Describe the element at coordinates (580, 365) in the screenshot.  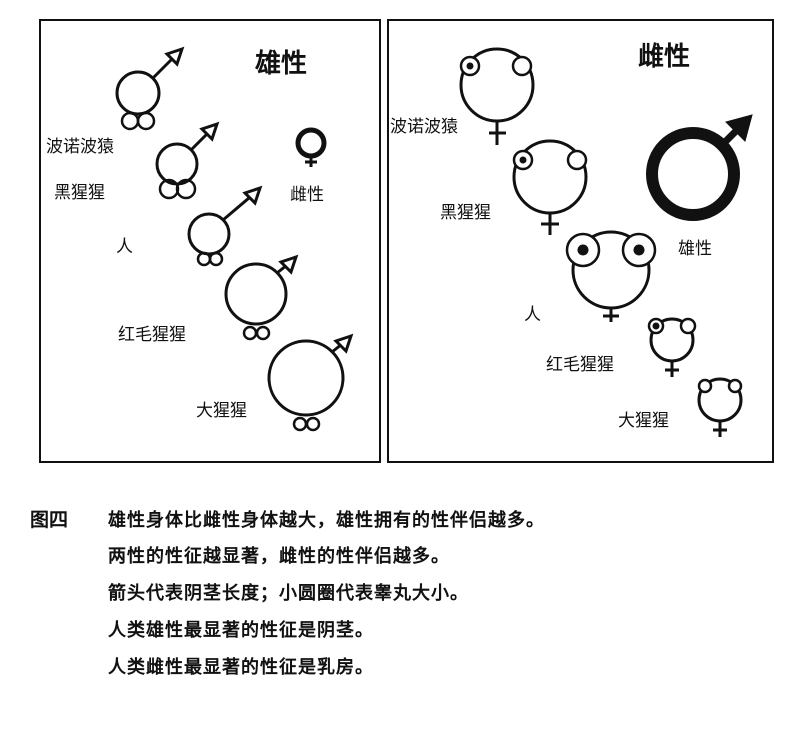
I see `female-label-orangutan: 红毛猩猩` at that location.